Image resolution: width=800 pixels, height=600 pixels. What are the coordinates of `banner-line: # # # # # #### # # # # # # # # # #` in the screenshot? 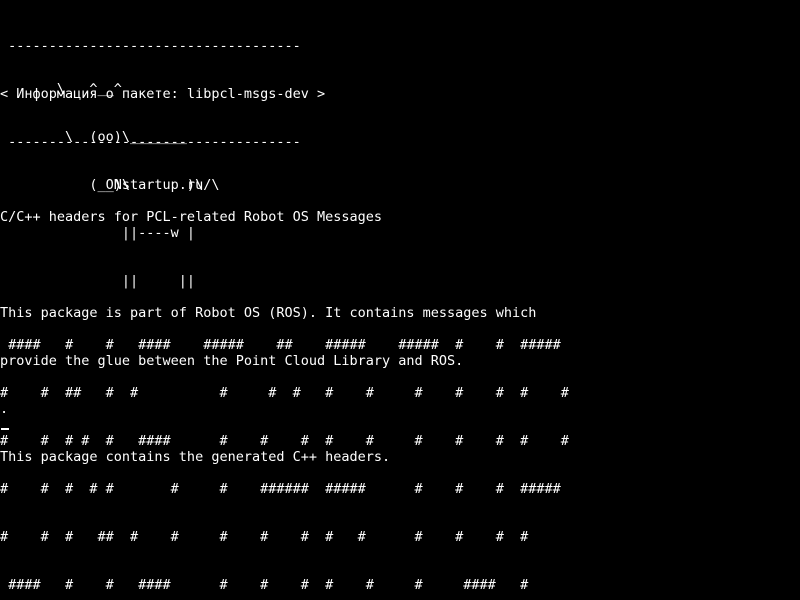 It's located at (284, 441).